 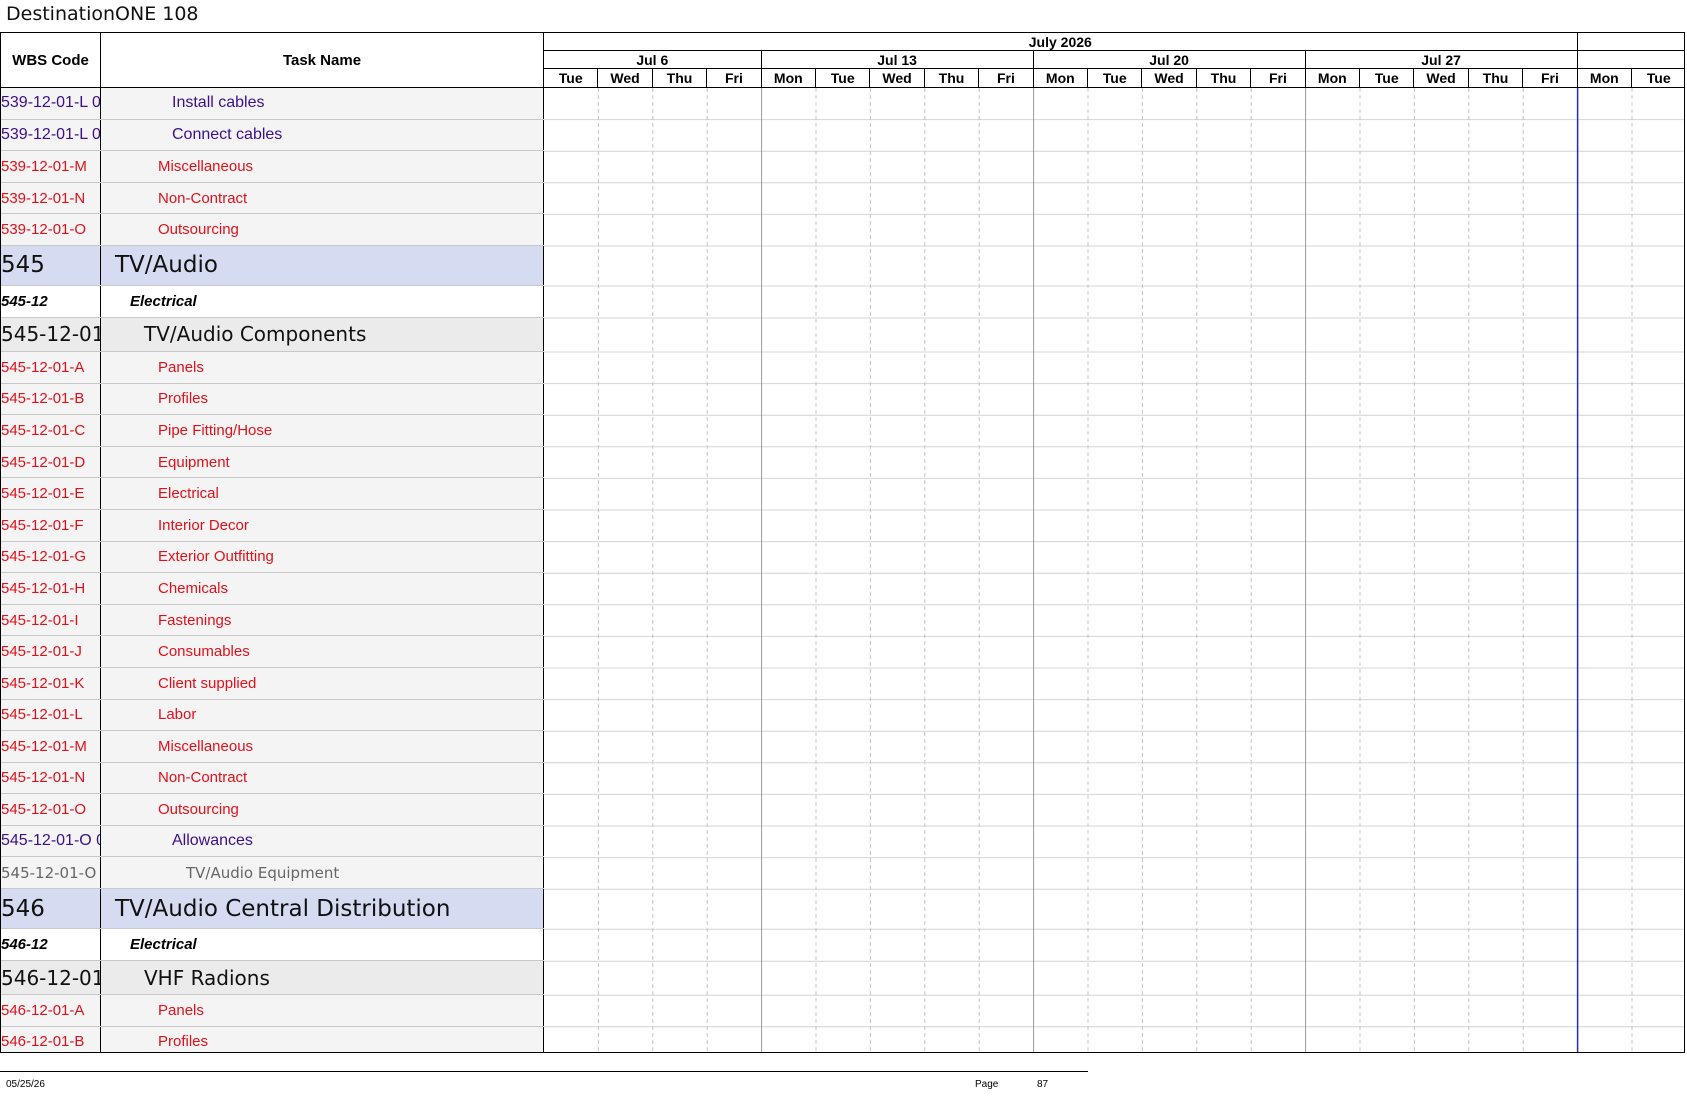 What do you see at coordinates (897, 60) in the screenshot?
I see `week-label: Jul 13` at bounding box center [897, 60].